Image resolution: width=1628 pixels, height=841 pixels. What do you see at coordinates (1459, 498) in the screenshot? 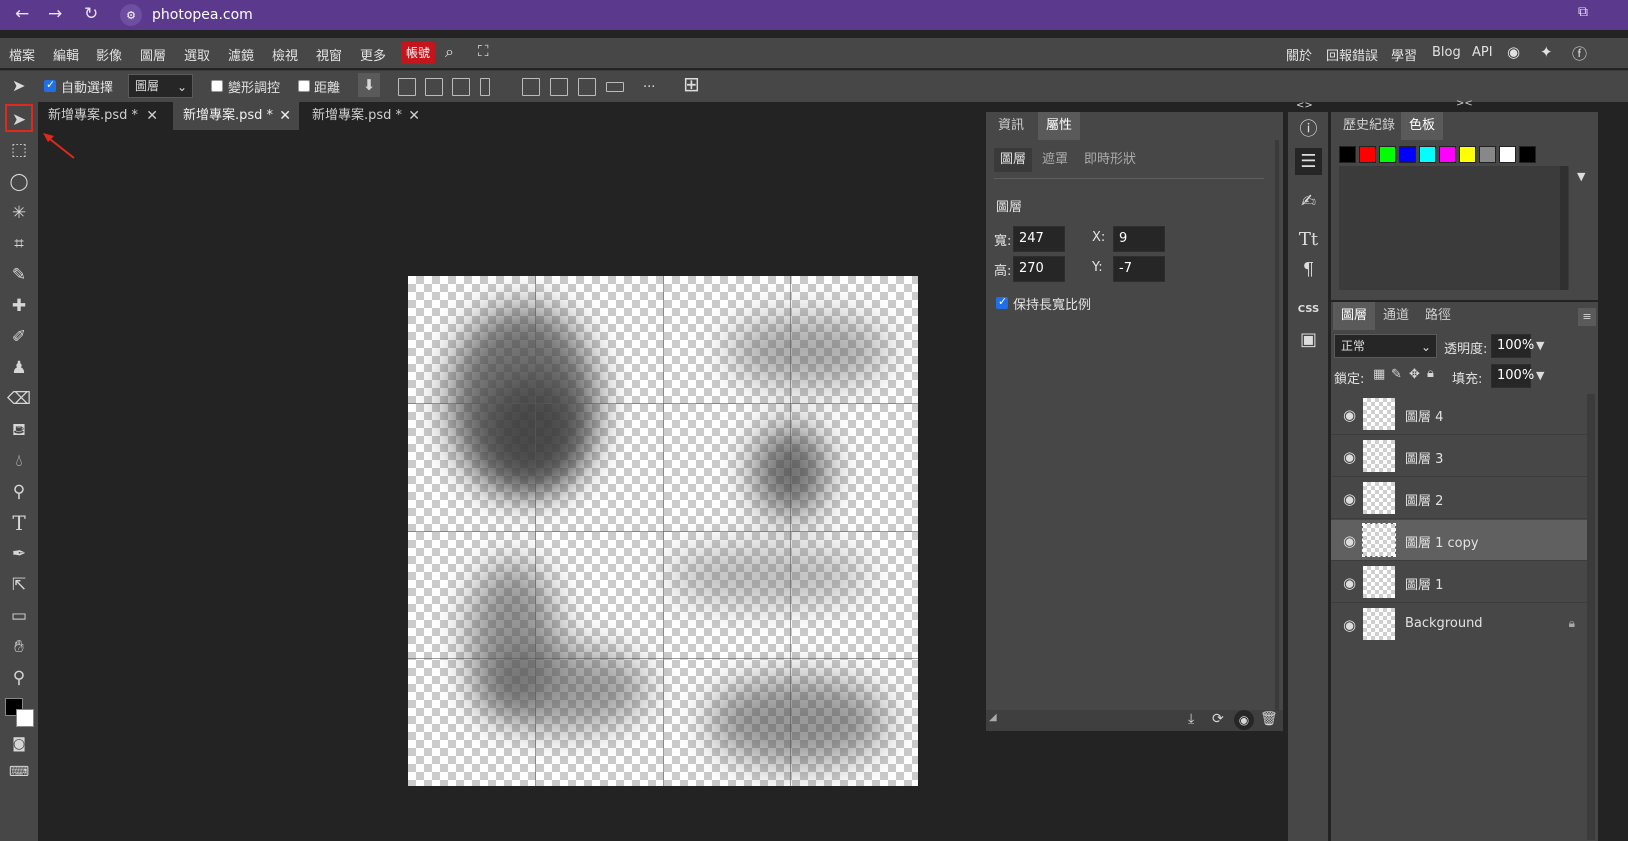
I see `layer-row: ◉ 圖層 2` at bounding box center [1459, 498].